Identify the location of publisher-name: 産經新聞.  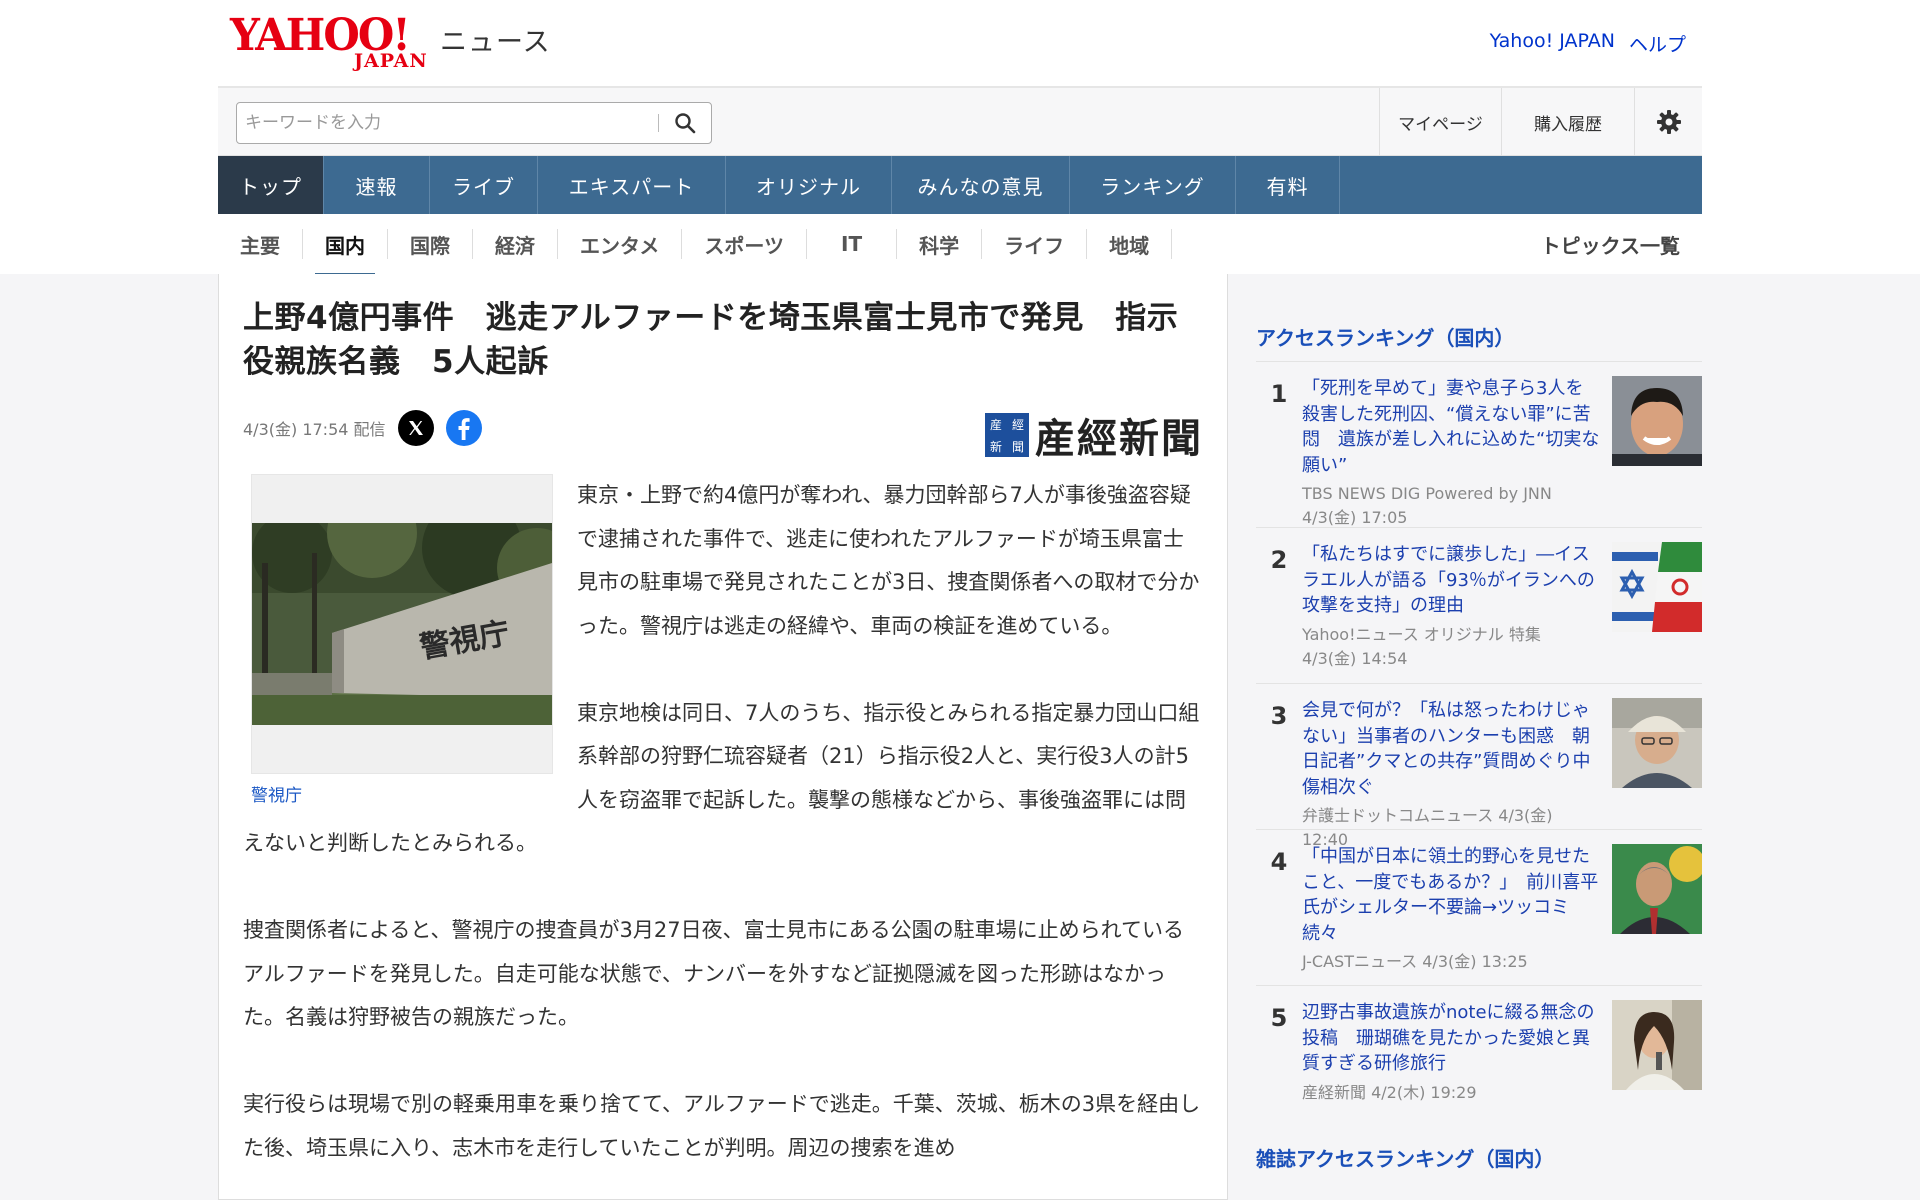
(1119, 438).